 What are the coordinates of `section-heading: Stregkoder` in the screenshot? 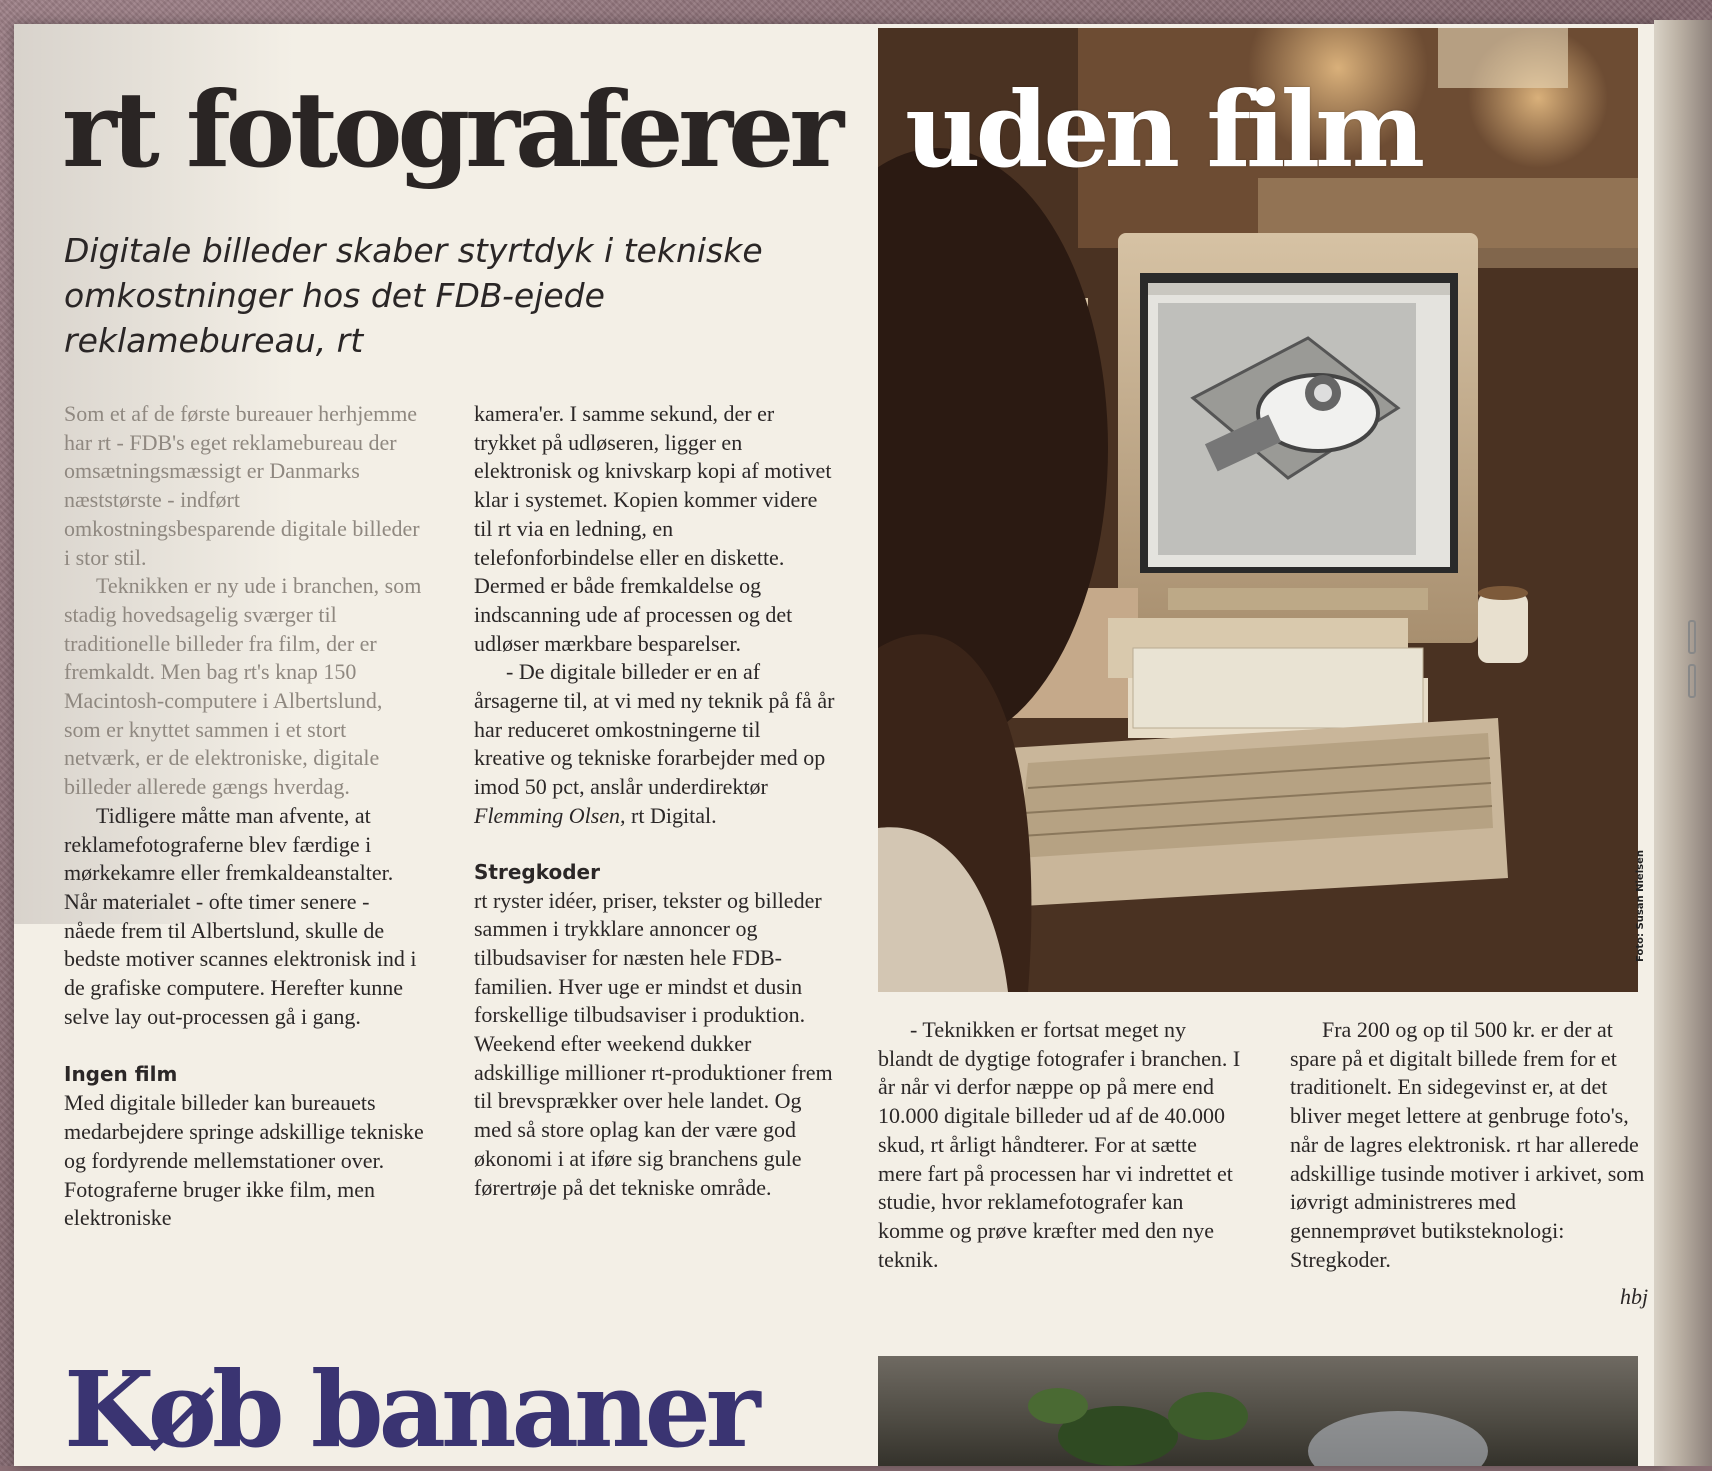 It's located at (537, 871).